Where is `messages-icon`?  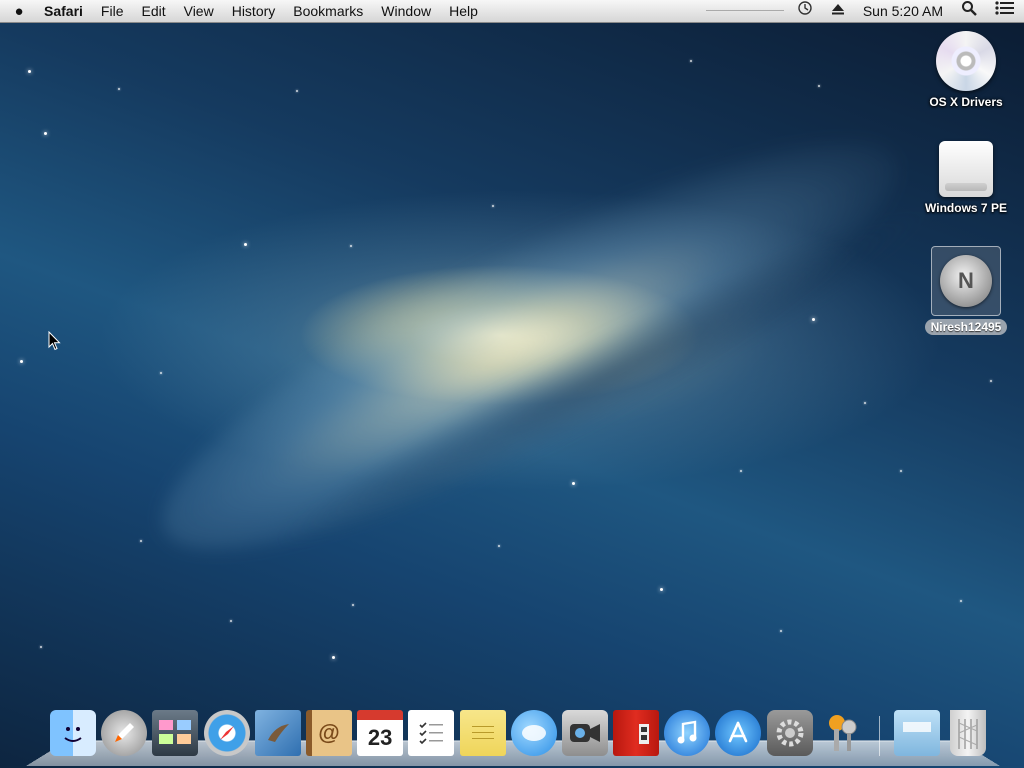
messages-icon is located at coordinates (533, 733).